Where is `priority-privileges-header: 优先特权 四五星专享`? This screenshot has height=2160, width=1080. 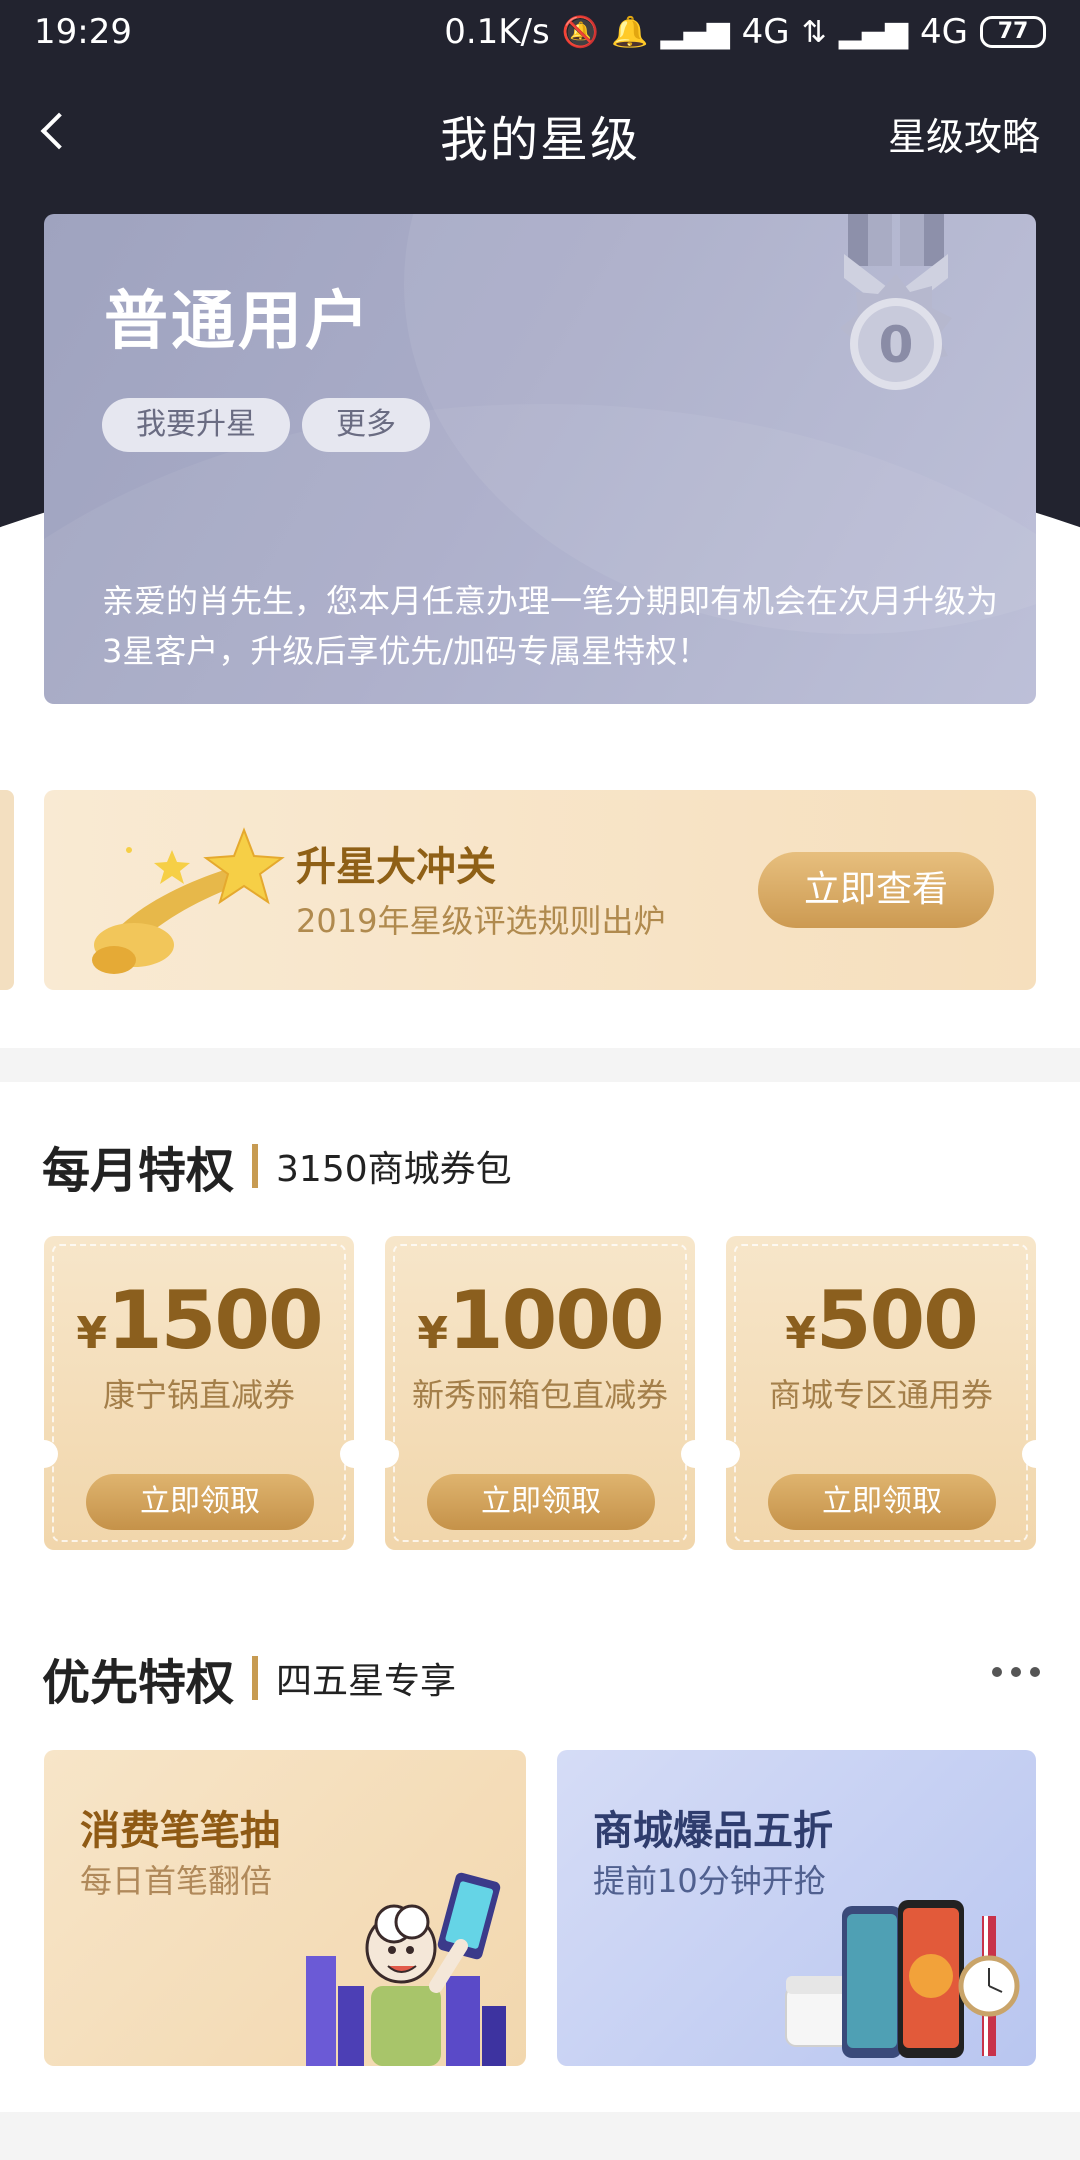 priority-privileges-header: 优先特权 四五星专享 is located at coordinates (249, 1679).